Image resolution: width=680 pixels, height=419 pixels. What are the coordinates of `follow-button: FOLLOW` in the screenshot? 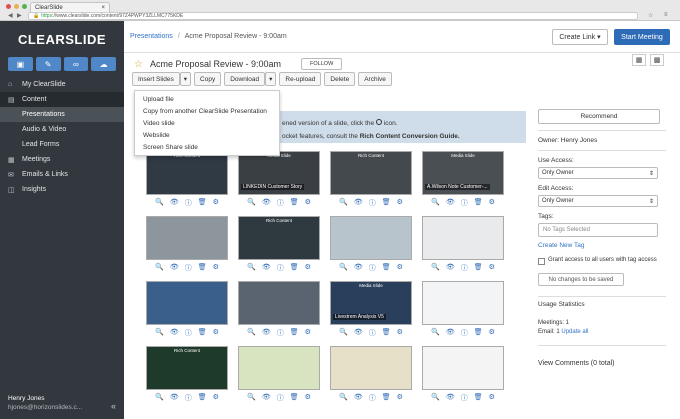 It's located at (322, 64).